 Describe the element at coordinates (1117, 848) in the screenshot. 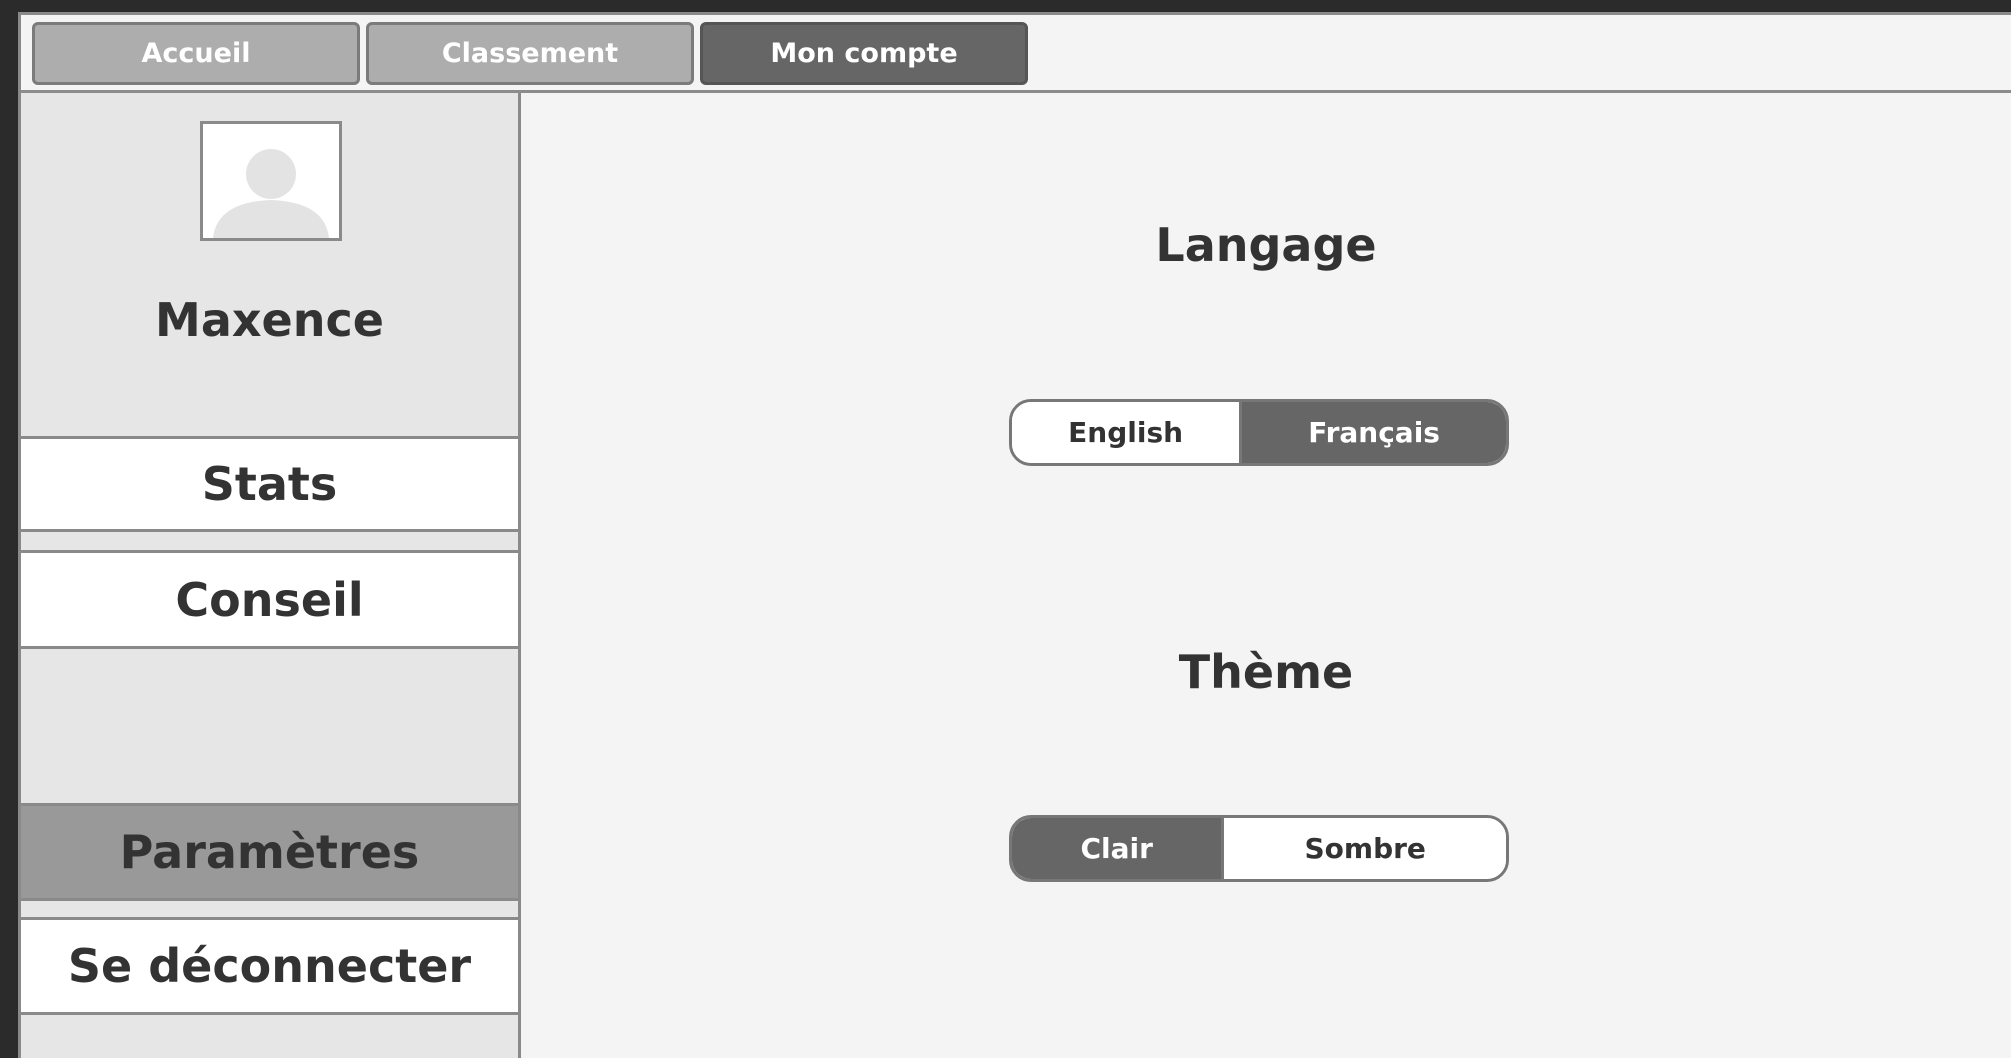

I see `theme-option-clair: Clair` at that location.